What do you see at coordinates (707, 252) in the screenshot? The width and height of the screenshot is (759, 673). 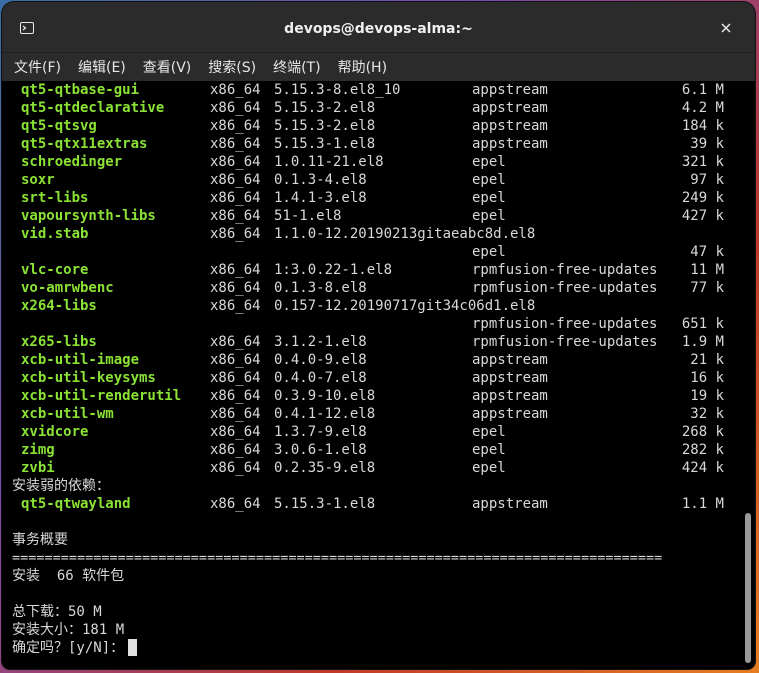 I see `package-size: 47 k` at bounding box center [707, 252].